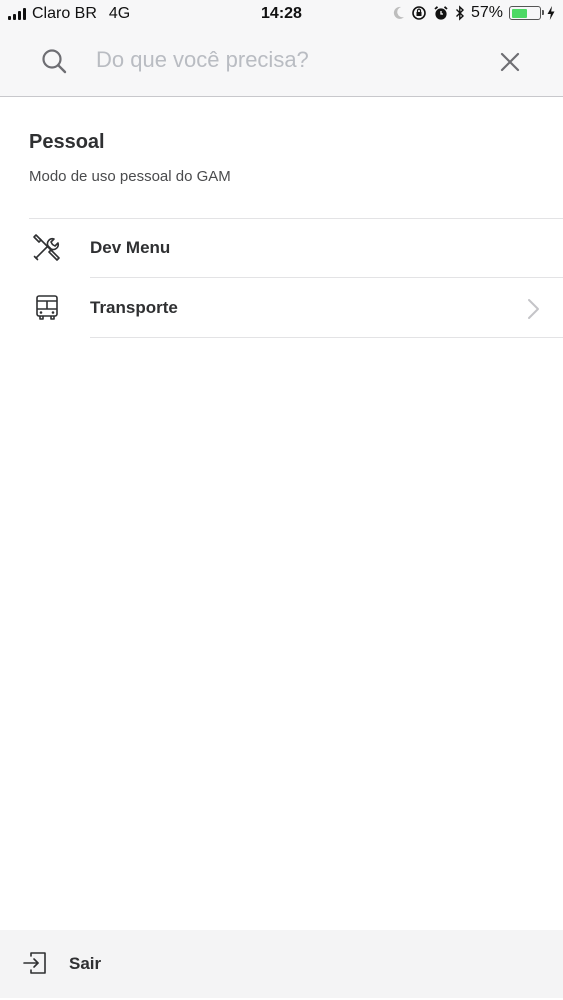 Image resolution: width=563 pixels, height=1000 pixels. Describe the element at coordinates (486, 12) in the screenshot. I see `battery-percent: 57%` at that location.